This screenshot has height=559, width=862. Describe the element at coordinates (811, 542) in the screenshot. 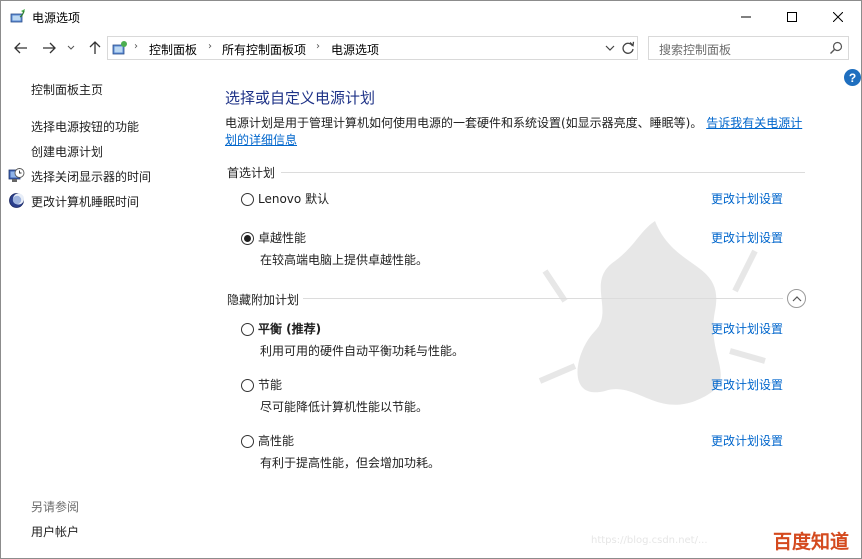

I see `brand-watermark: 百度知道` at that location.